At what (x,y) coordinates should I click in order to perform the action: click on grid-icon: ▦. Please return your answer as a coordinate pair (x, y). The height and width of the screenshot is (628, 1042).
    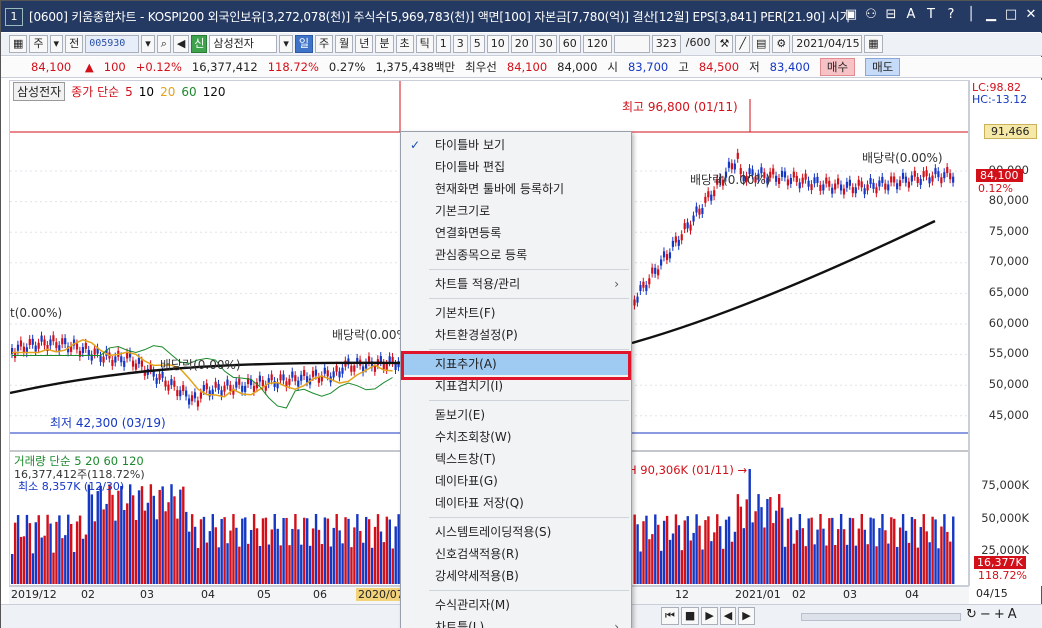
    Looking at the image, I should click on (18, 44).